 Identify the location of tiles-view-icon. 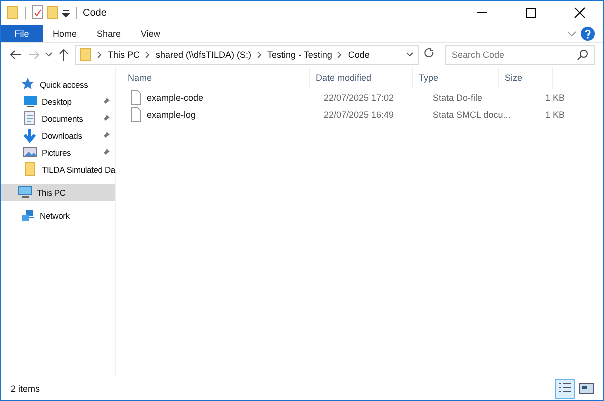
(587, 389).